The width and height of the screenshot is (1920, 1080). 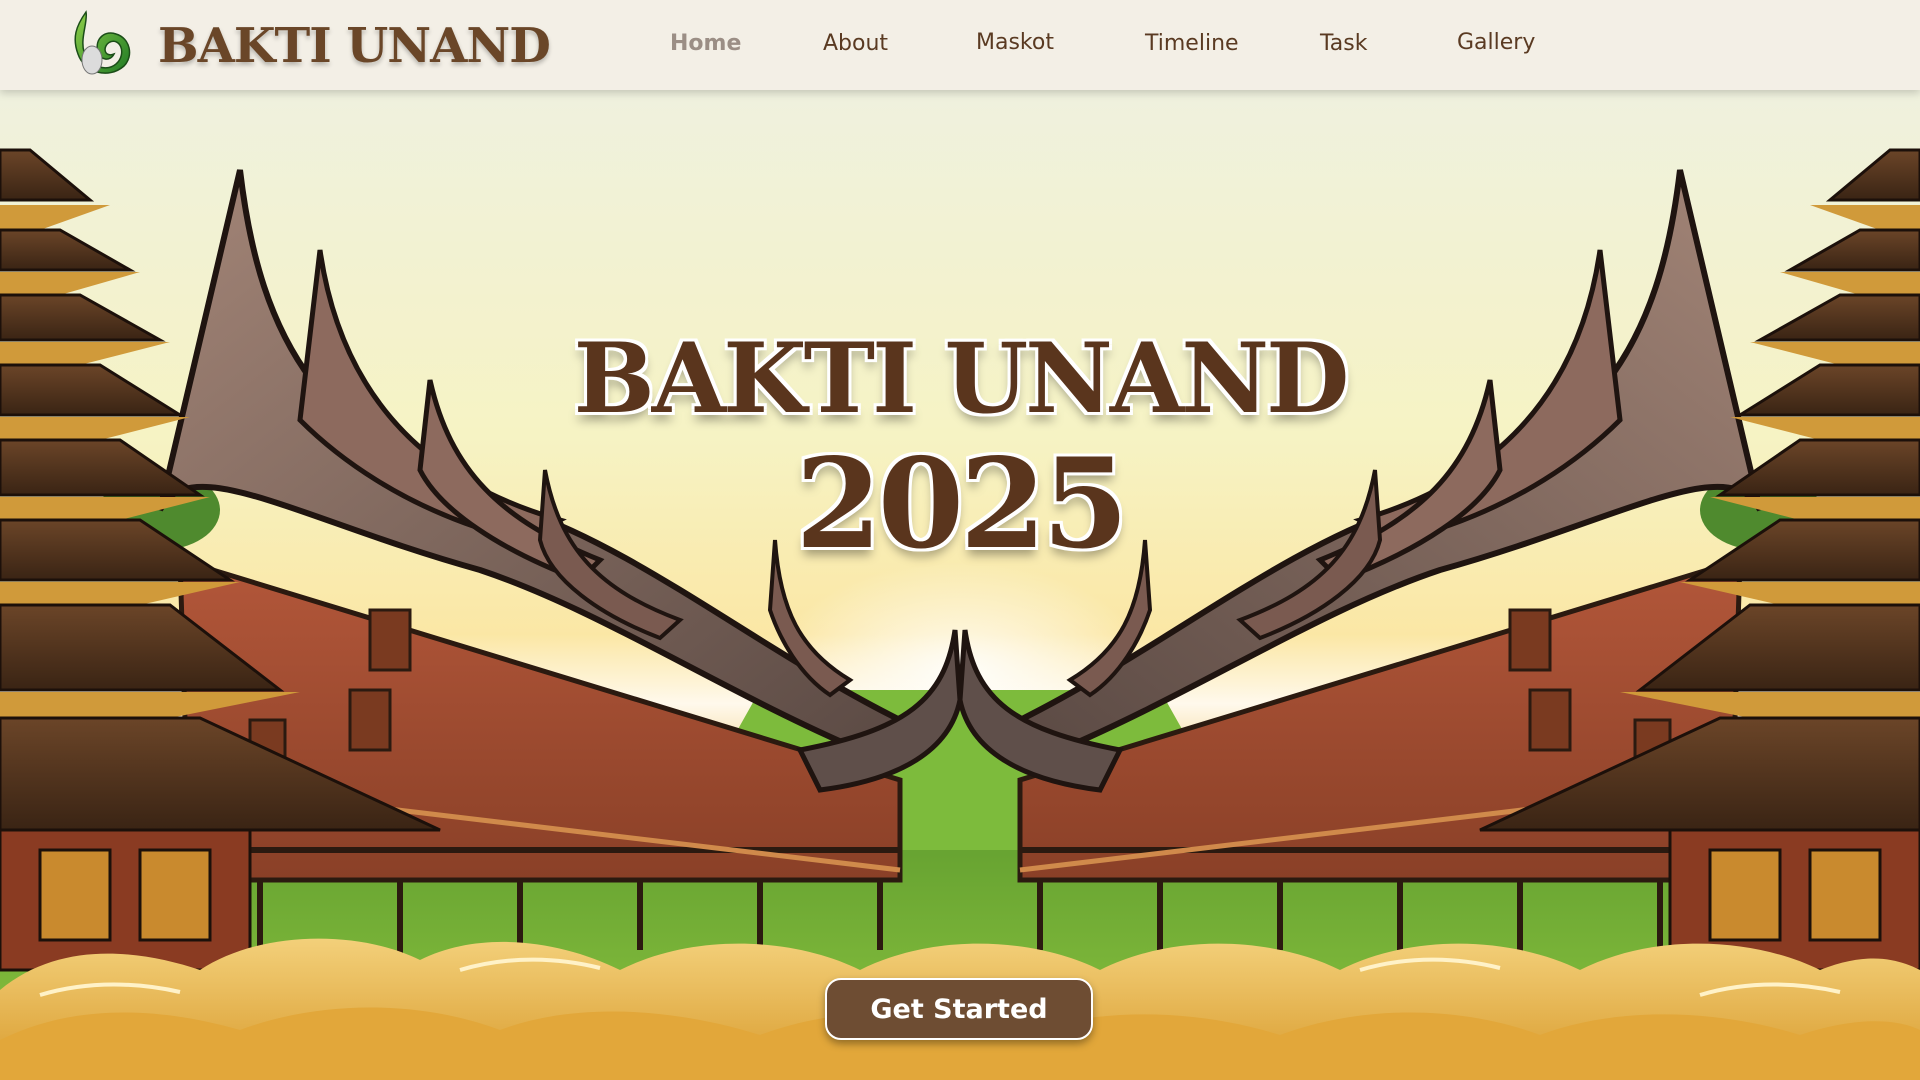 I want to click on hero-year: 2025, so click(x=961, y=504).